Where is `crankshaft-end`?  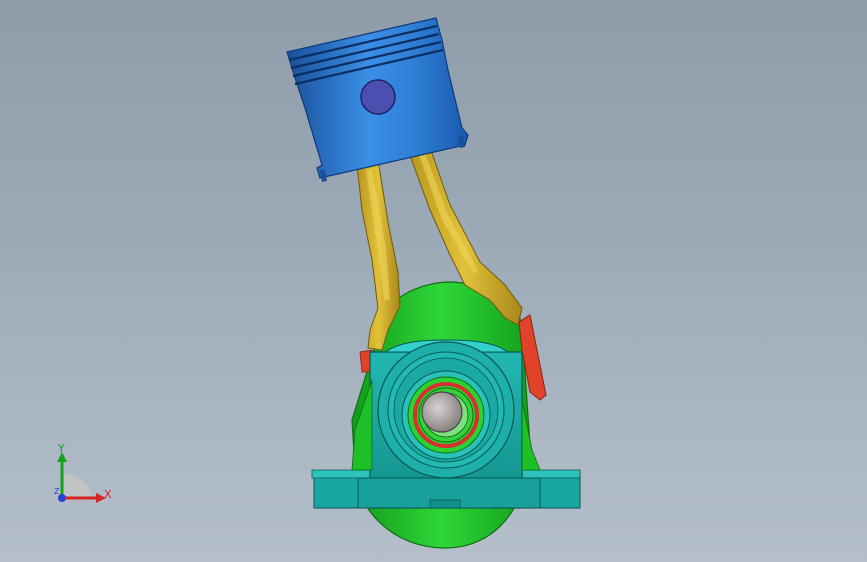 crankshaft-end is located at coordinates (442, 412).